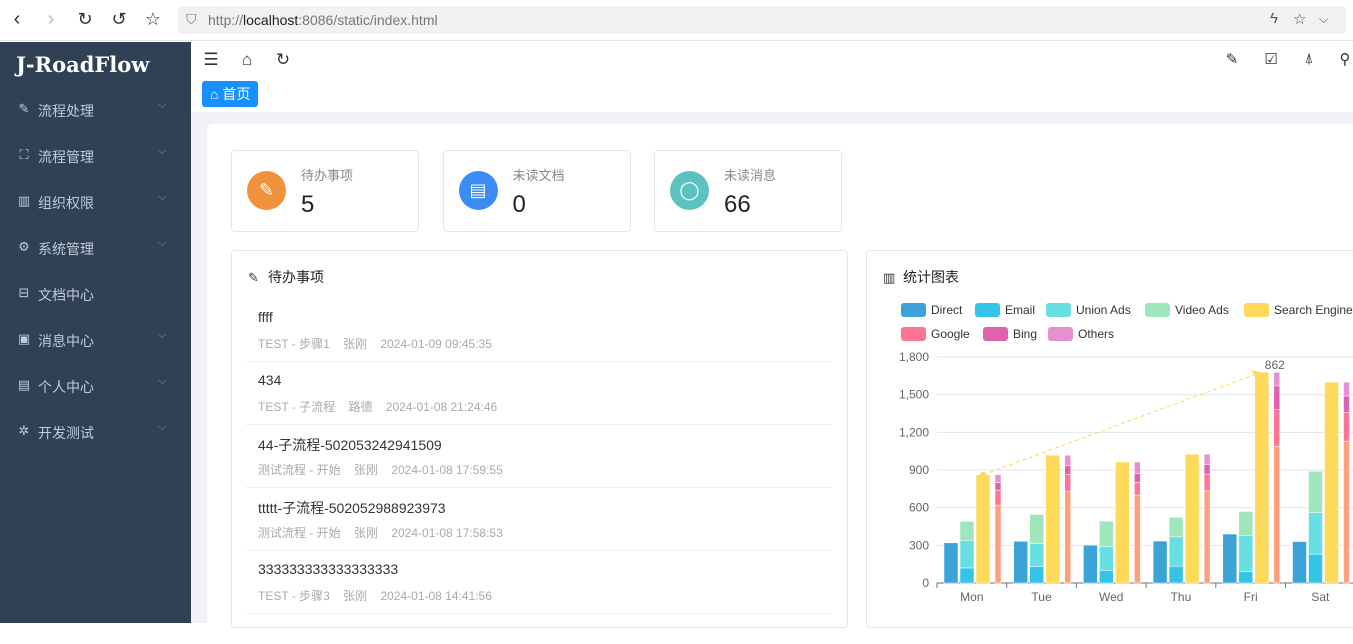  Describe the element at coordinates (328, 569) in the screenshot. I see `todo-title: 333333333333333333` at that location.